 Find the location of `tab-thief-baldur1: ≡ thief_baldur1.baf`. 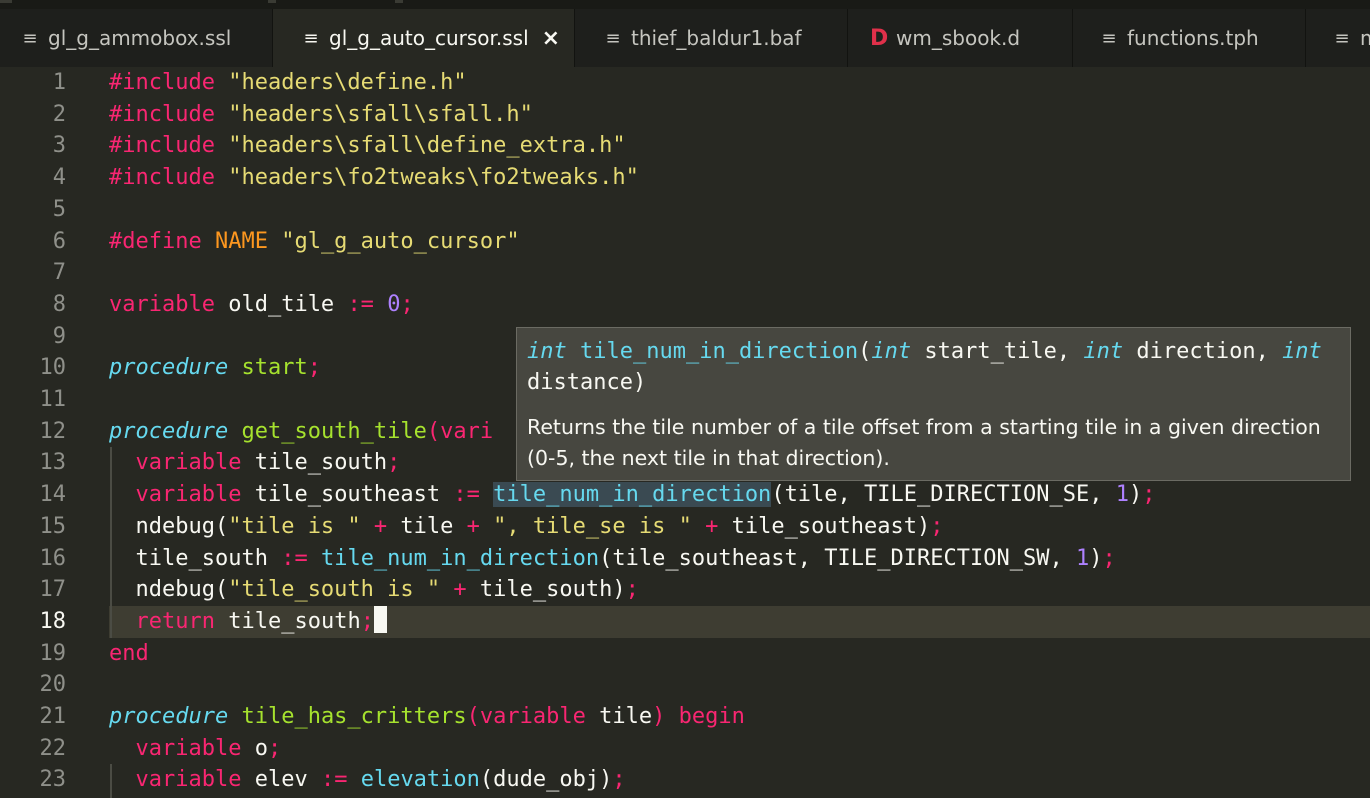

tab-thief-baldur1: ≡ thief_baldur1.baf is located at coordinates (711, 38).